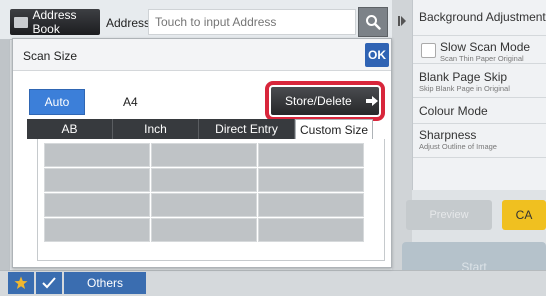  I want to click on tab-ab-label: AB, so click(69, 129).